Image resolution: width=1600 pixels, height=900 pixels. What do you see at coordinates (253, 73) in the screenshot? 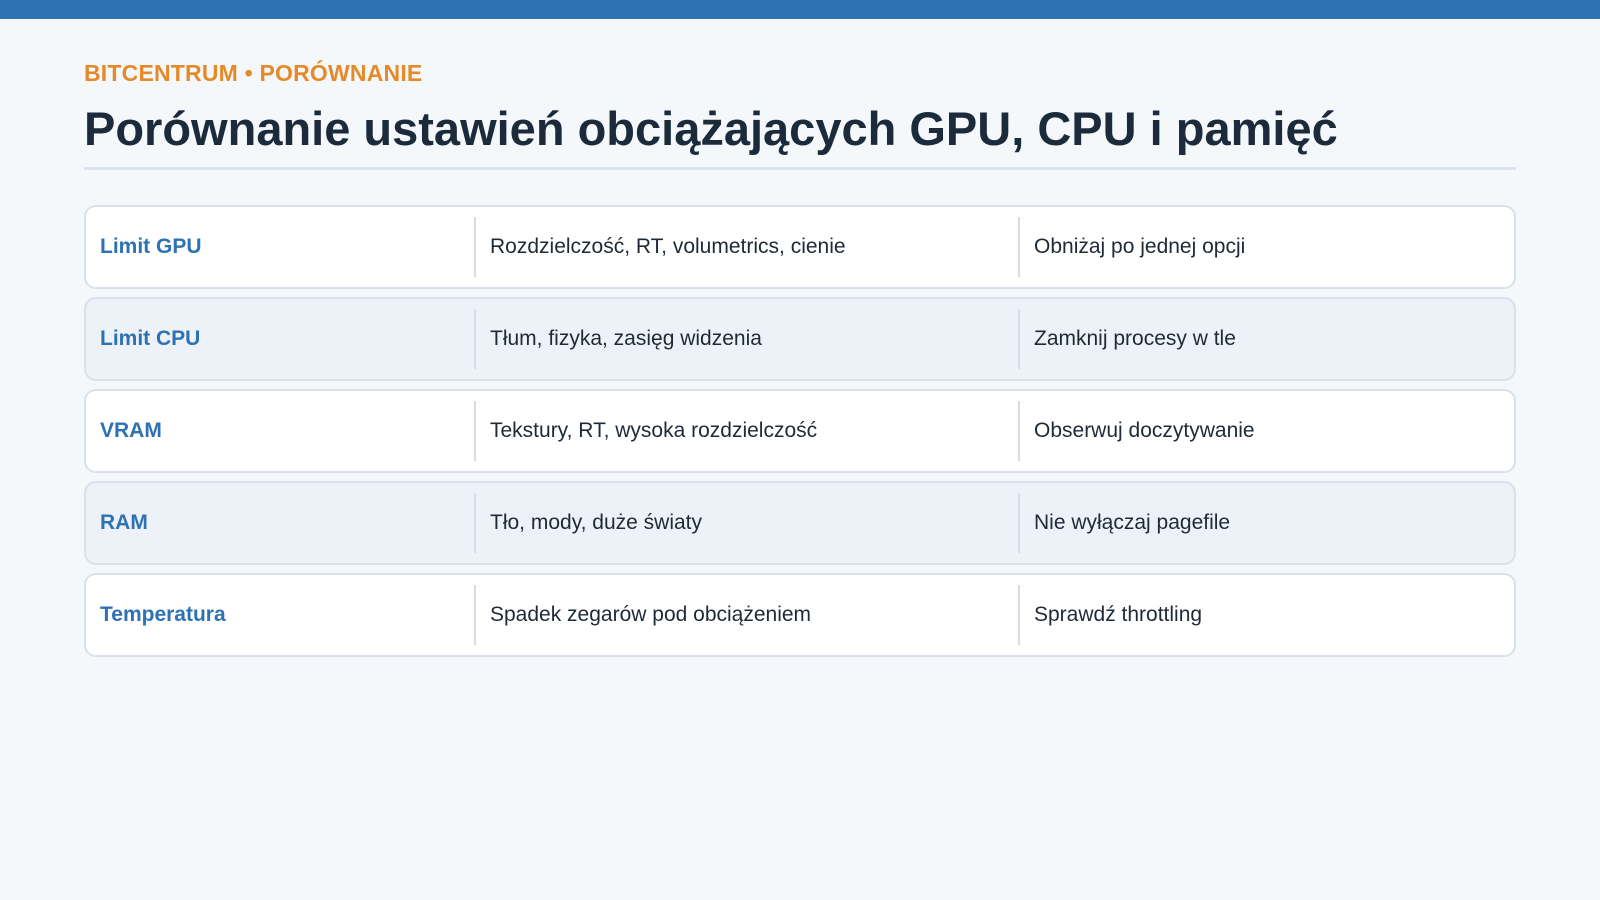
I see `eyebrow-label: BITCENTRUM • PORÓWNANIE` at bounding box center [253, 73].